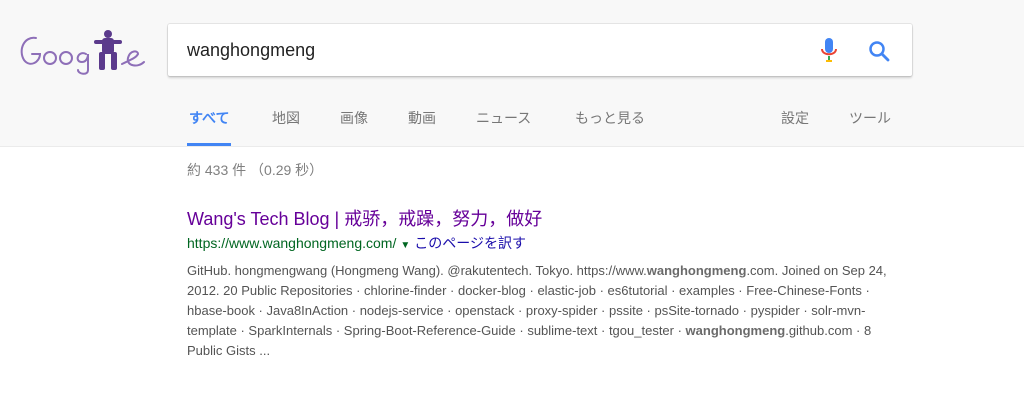  I want to click on tab-images: 画像, so click(354, 121).